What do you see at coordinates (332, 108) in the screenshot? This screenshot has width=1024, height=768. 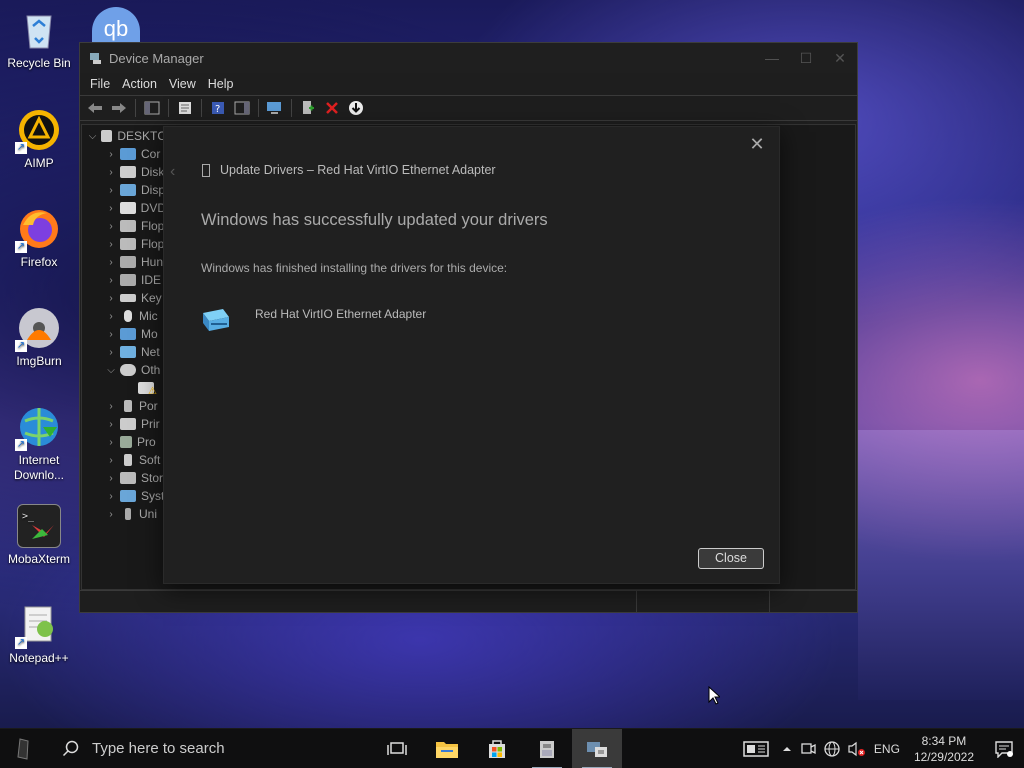 I see `uninstall-device-button` at bounding box center [332, 108].